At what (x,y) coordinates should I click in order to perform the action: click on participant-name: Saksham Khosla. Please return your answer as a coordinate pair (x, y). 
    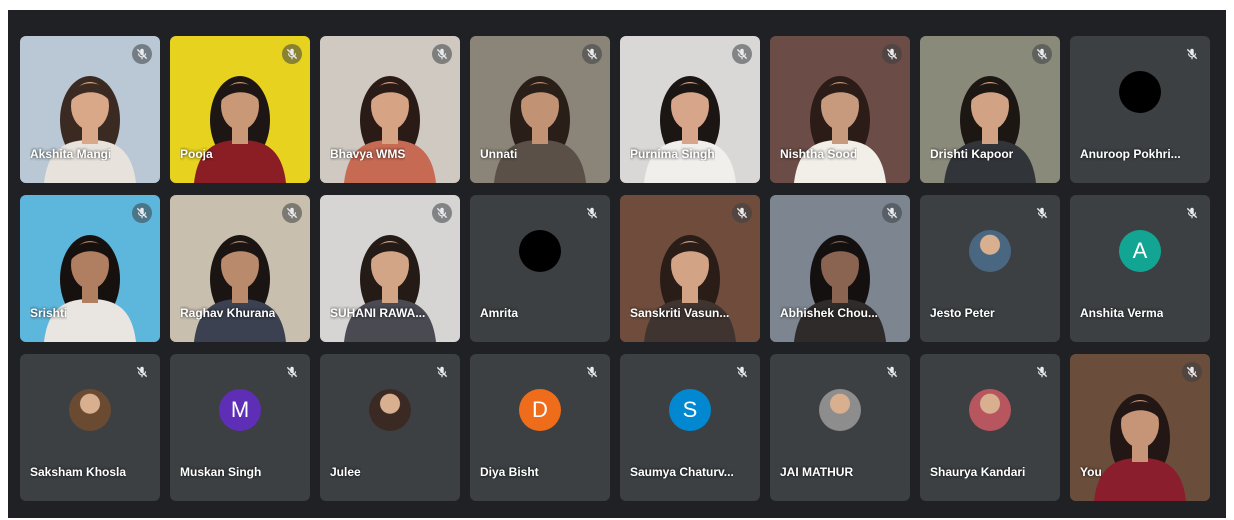
    Looking at the image, I should click on (78, 472).